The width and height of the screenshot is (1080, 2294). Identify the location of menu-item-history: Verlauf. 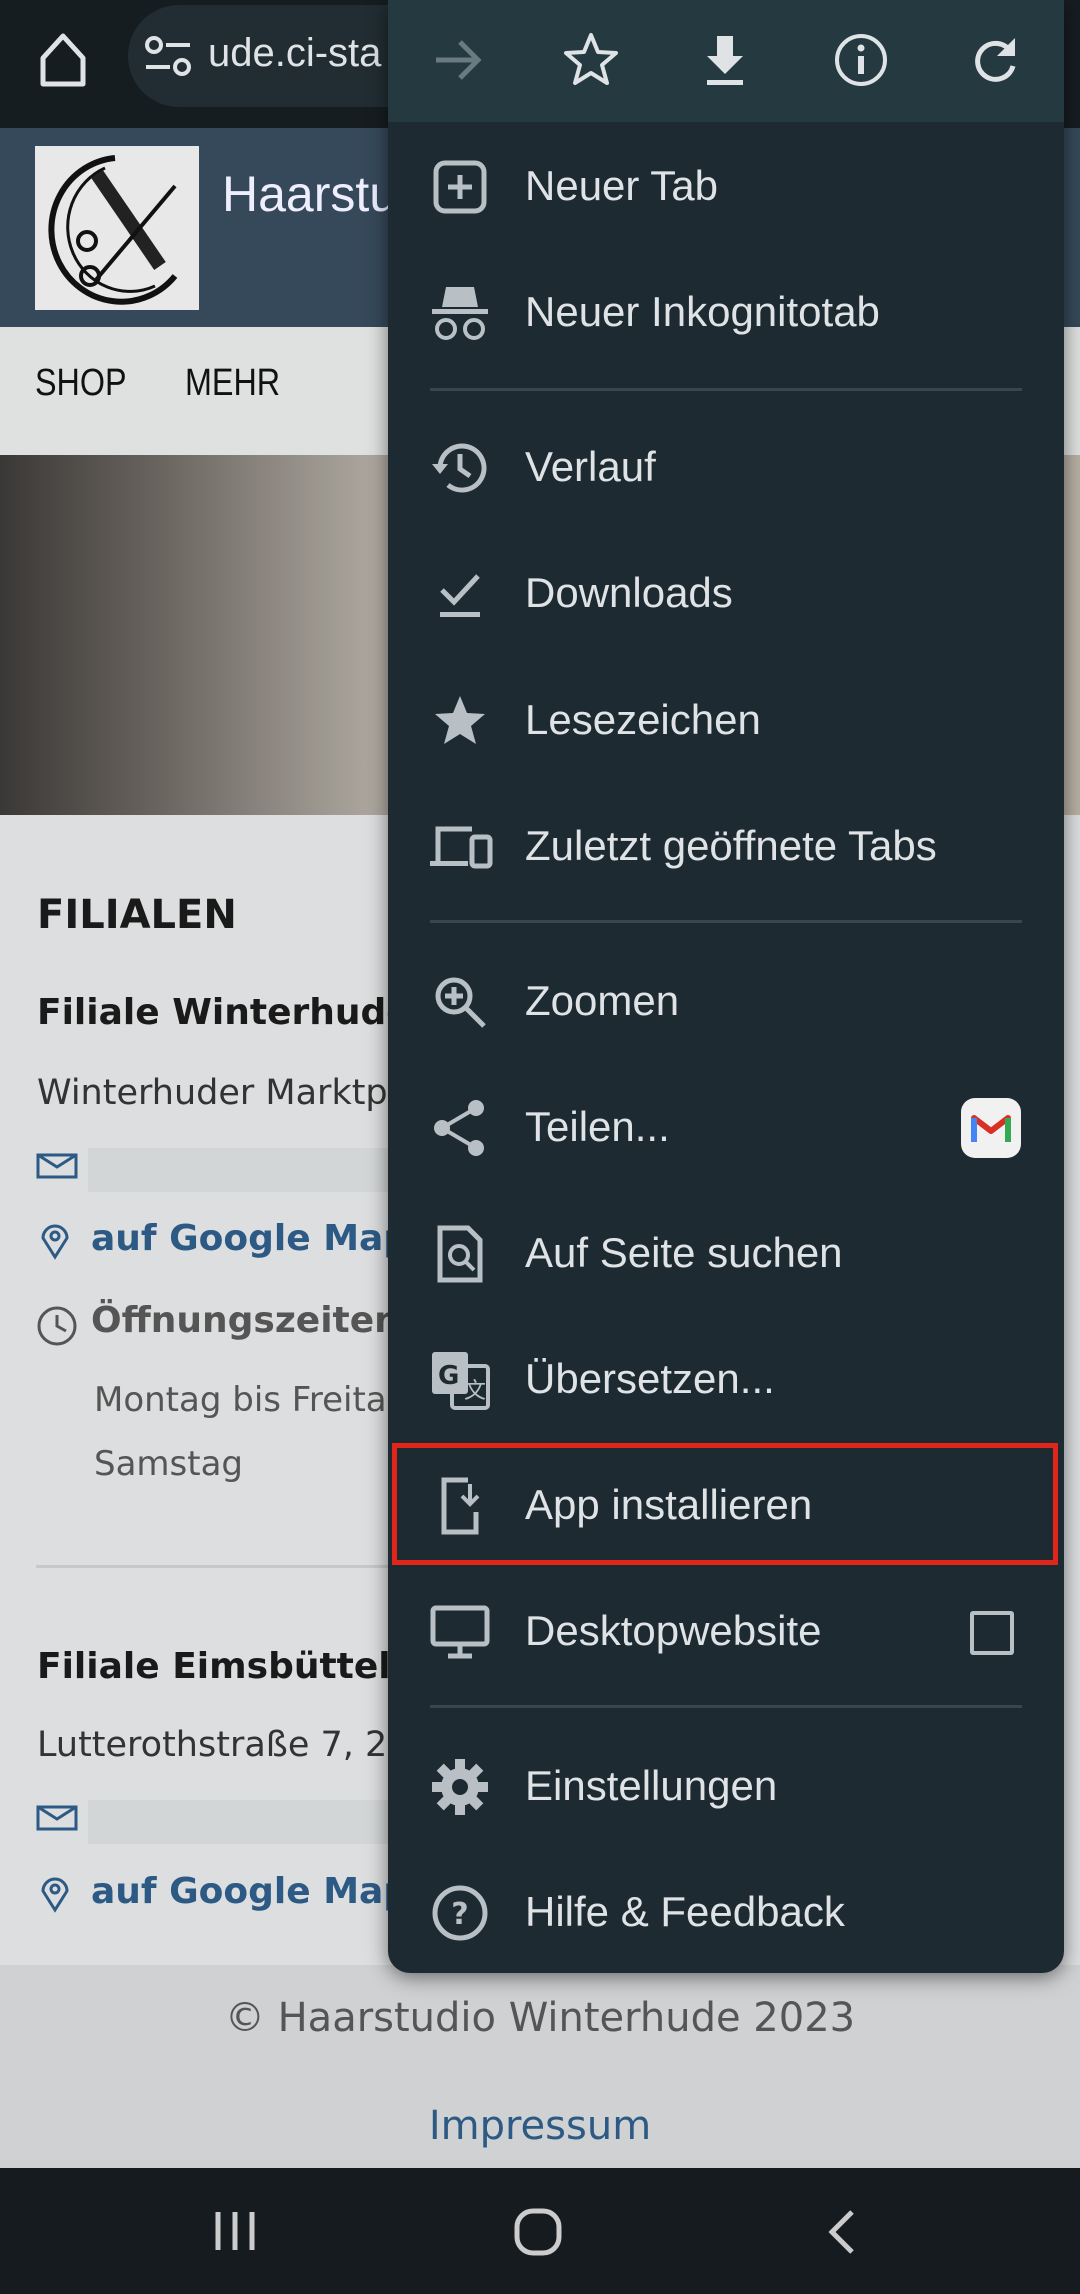
(726, 468).